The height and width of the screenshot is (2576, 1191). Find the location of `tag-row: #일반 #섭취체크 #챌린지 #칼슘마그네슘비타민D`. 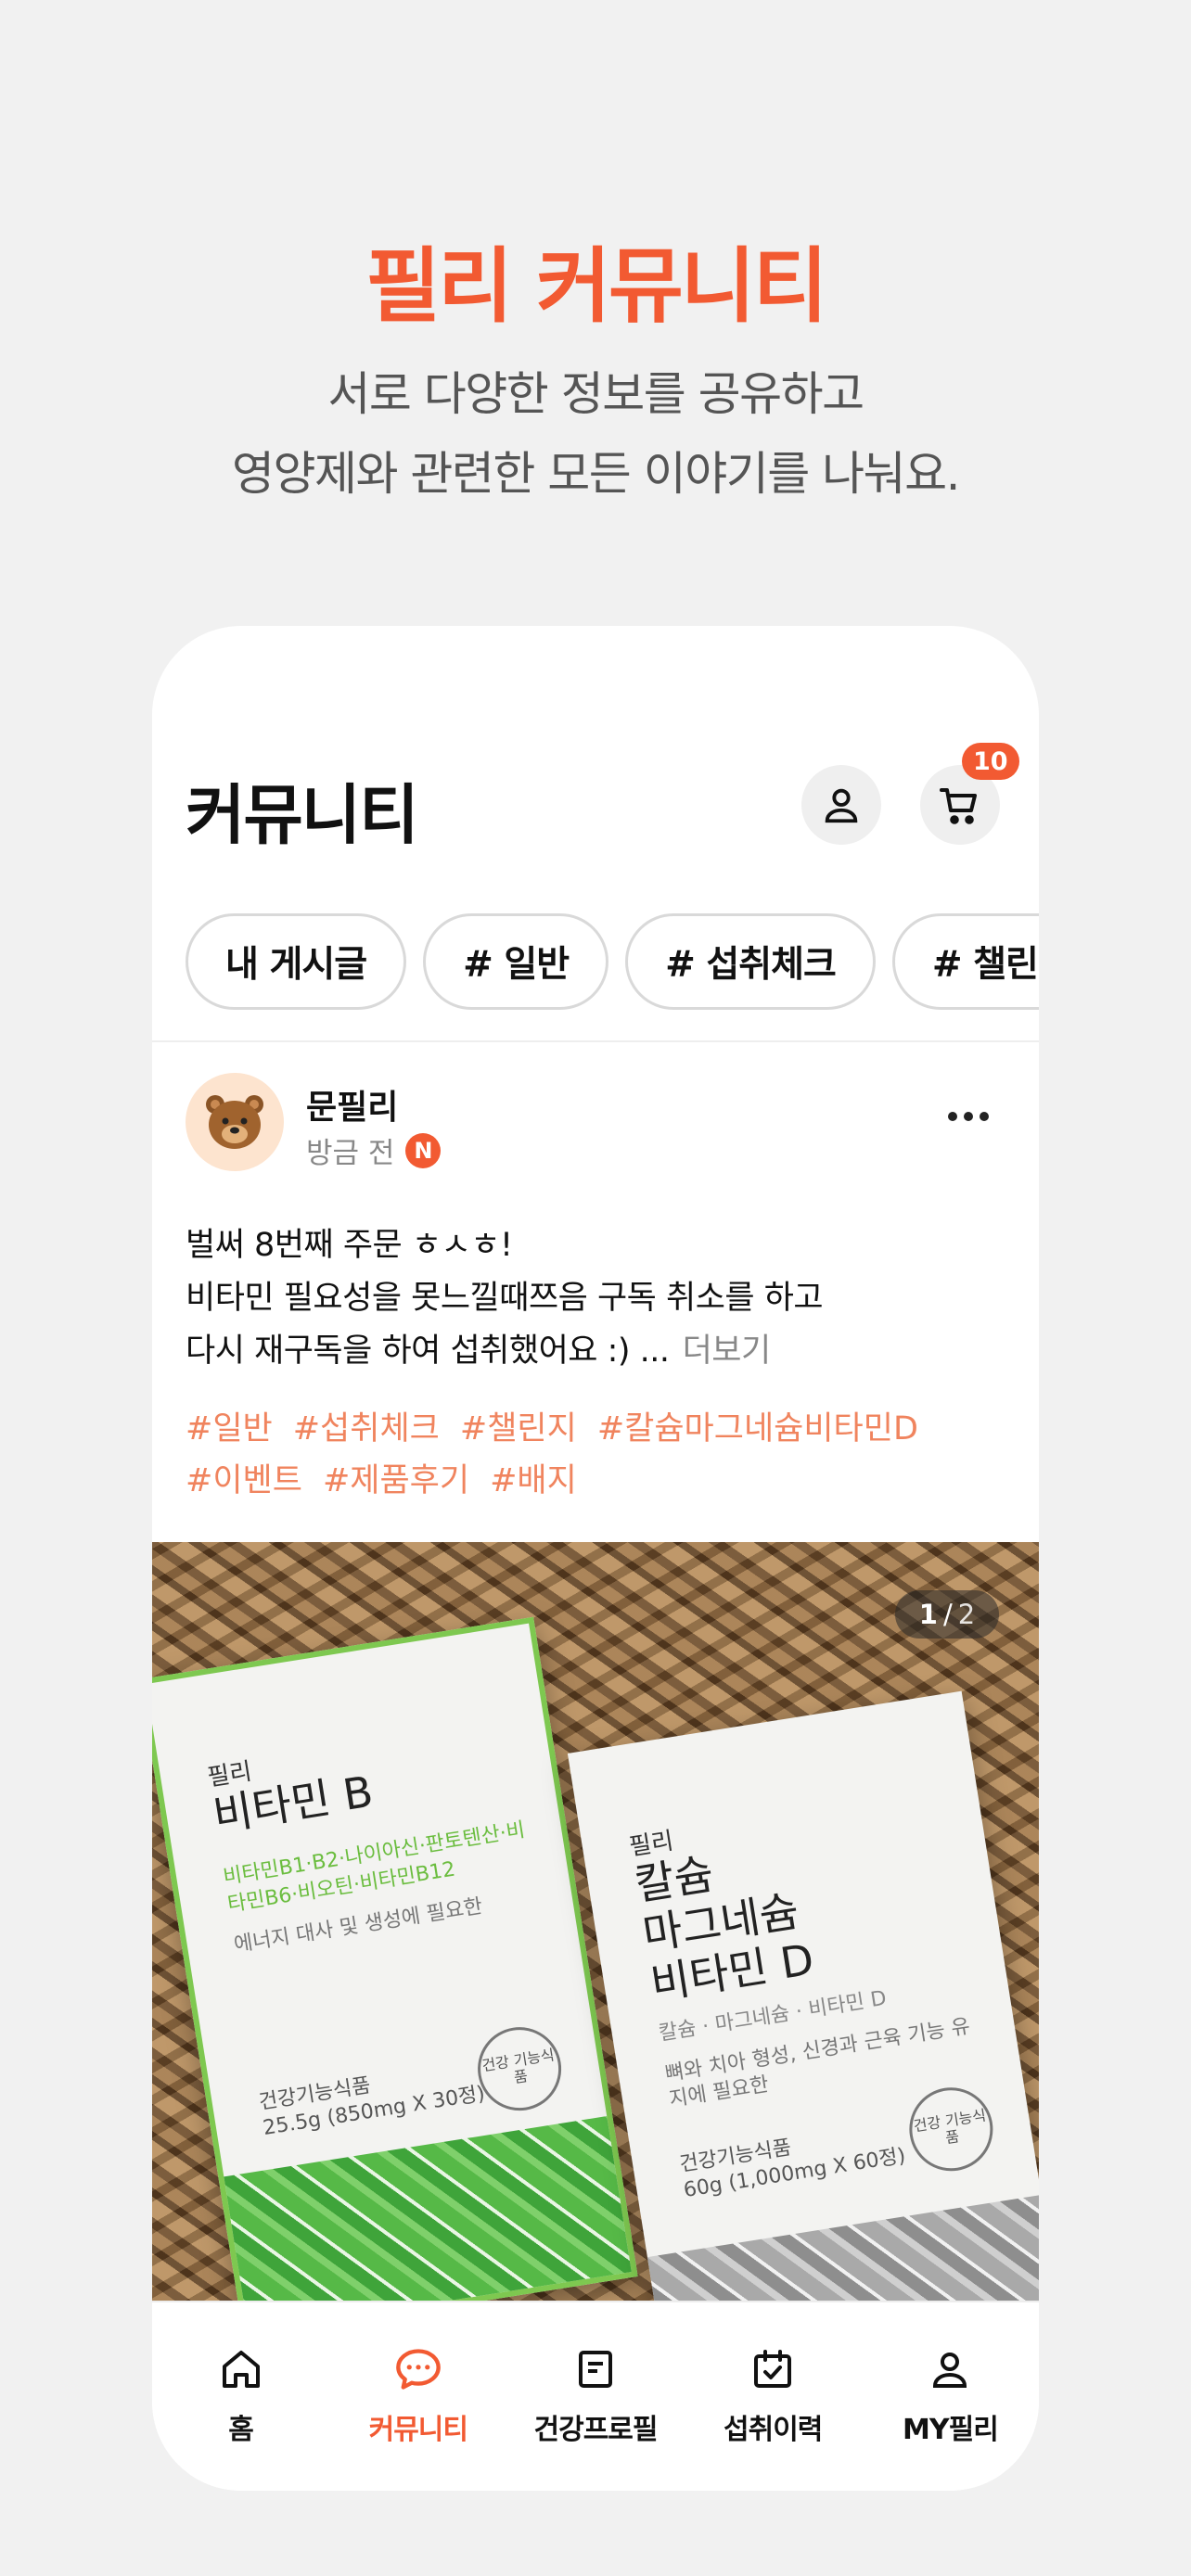

tag-row: #일반 #섭취체크 #챌린지 #칼슘마그네슘비타민D is located at coordinates (603, 1429).